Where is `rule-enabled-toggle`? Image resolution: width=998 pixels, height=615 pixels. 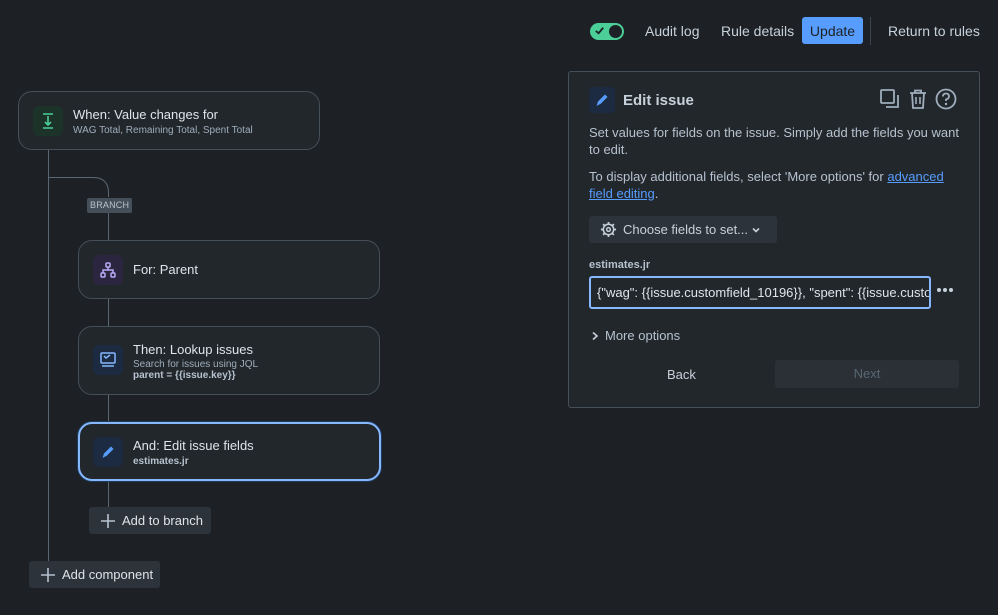
rule-enabled-toggle is located at coordinates (607, 31).